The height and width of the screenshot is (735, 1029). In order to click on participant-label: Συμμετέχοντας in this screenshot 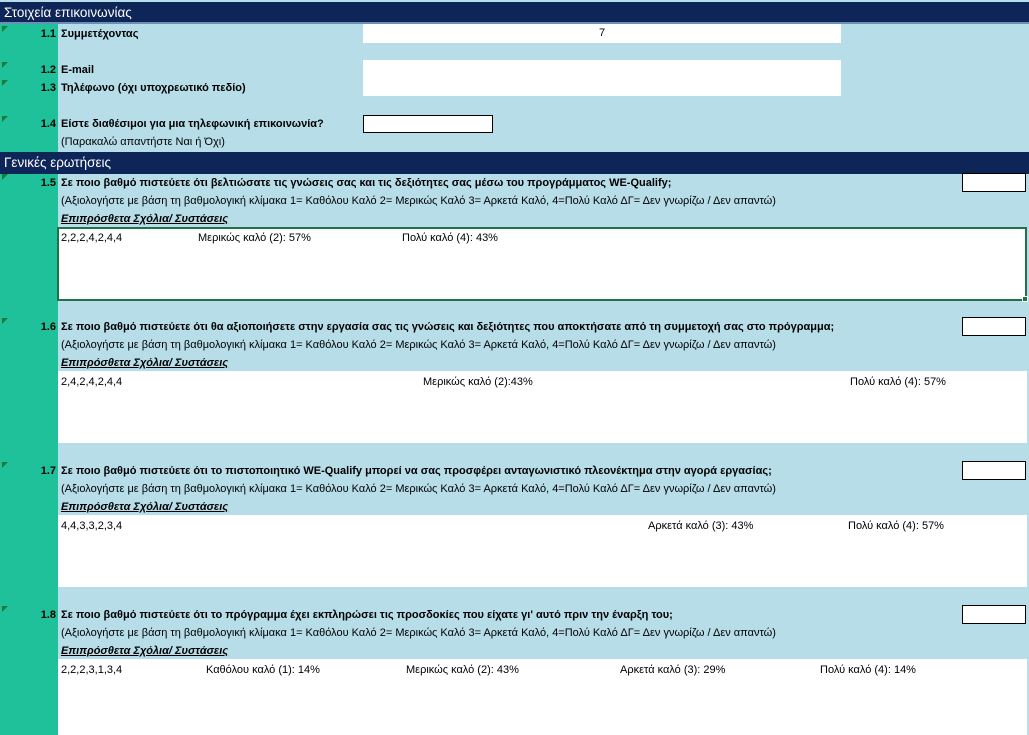, I will do `click(100, 34)`.